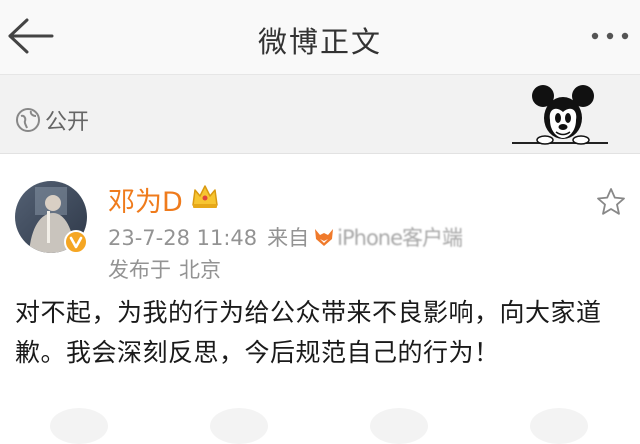  Describe the element at coordinates (51, 217) in the screenshot. I see `avatar` at that location.